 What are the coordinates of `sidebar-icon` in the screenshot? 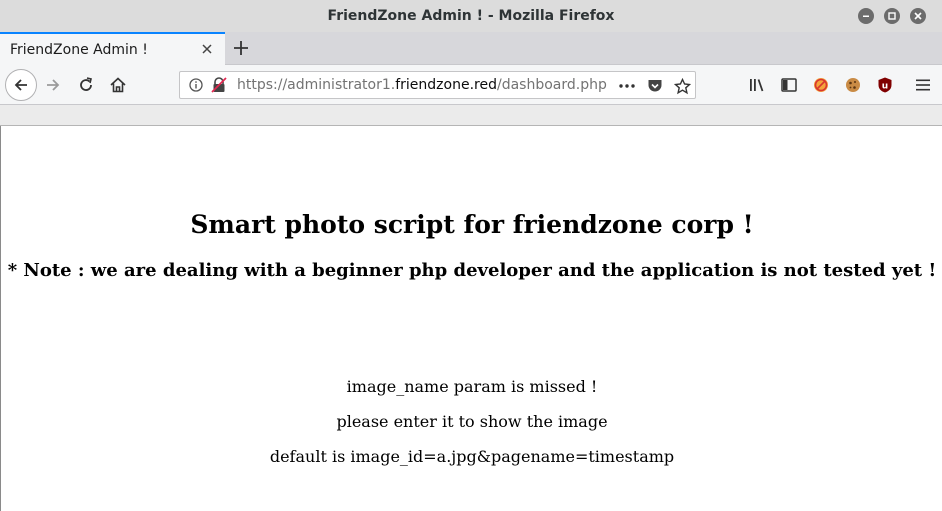 It's located at (789, 85).